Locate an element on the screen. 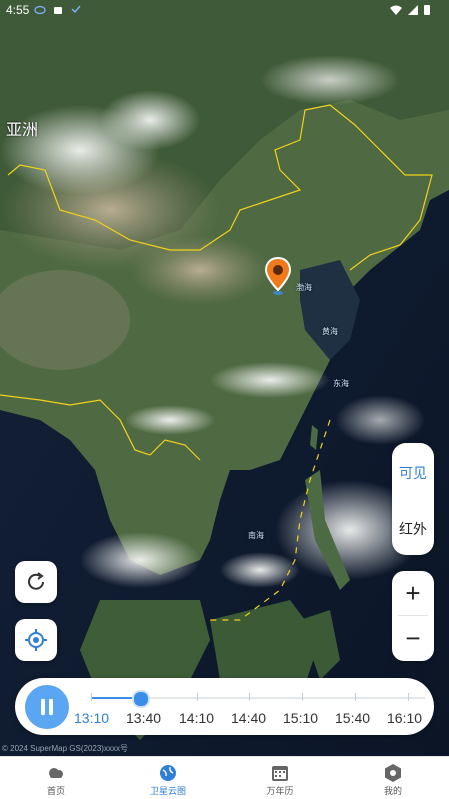 The image size is (449, 799). time-label: 13:10 is located at coordinates (91, 718).